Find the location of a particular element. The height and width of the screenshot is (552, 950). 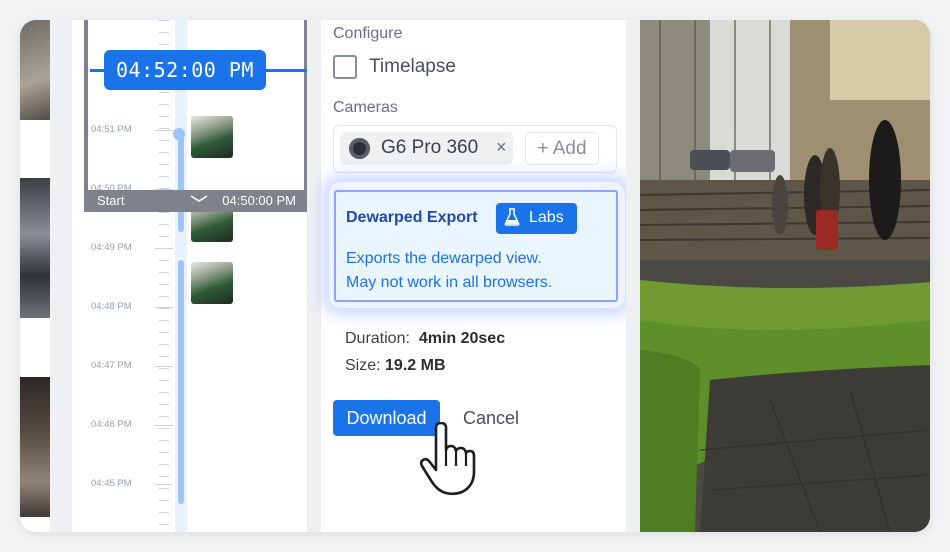

dewarped-description-line: Exports the dewarped view. is located at coordinates (444, 258).